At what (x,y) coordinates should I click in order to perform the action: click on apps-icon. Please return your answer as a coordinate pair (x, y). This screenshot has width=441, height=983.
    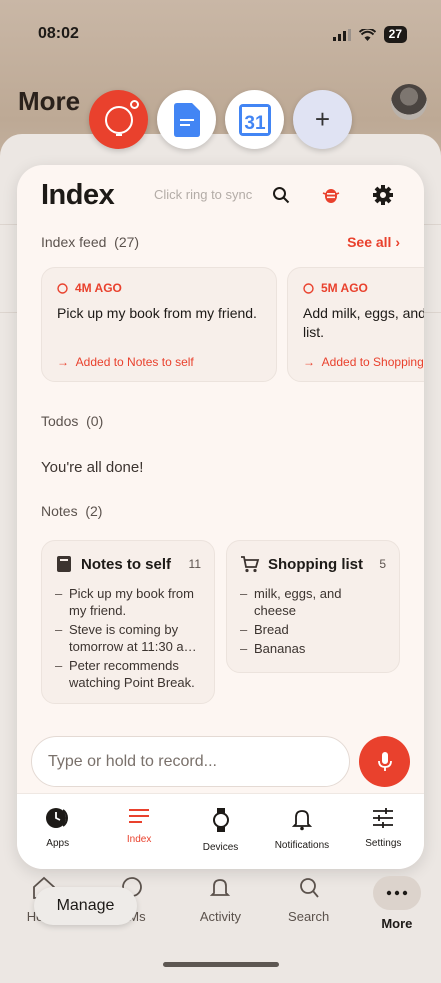
    Looking at the image, I should click on (56, 818).